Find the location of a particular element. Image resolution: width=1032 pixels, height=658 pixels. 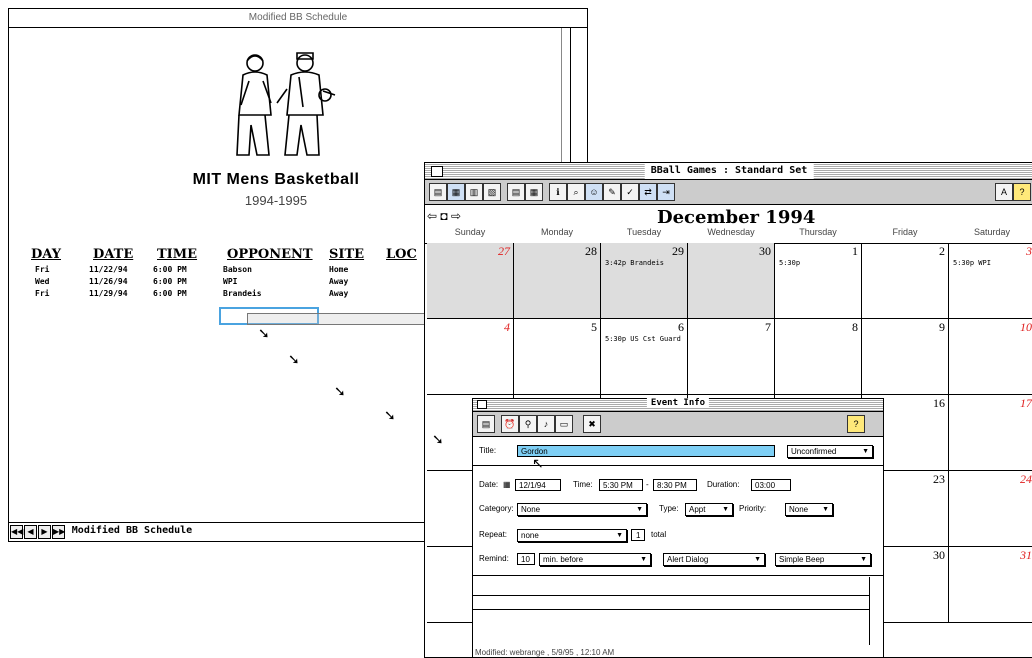

table-cell: 11/26/94 is located at coordinates (108, 281).